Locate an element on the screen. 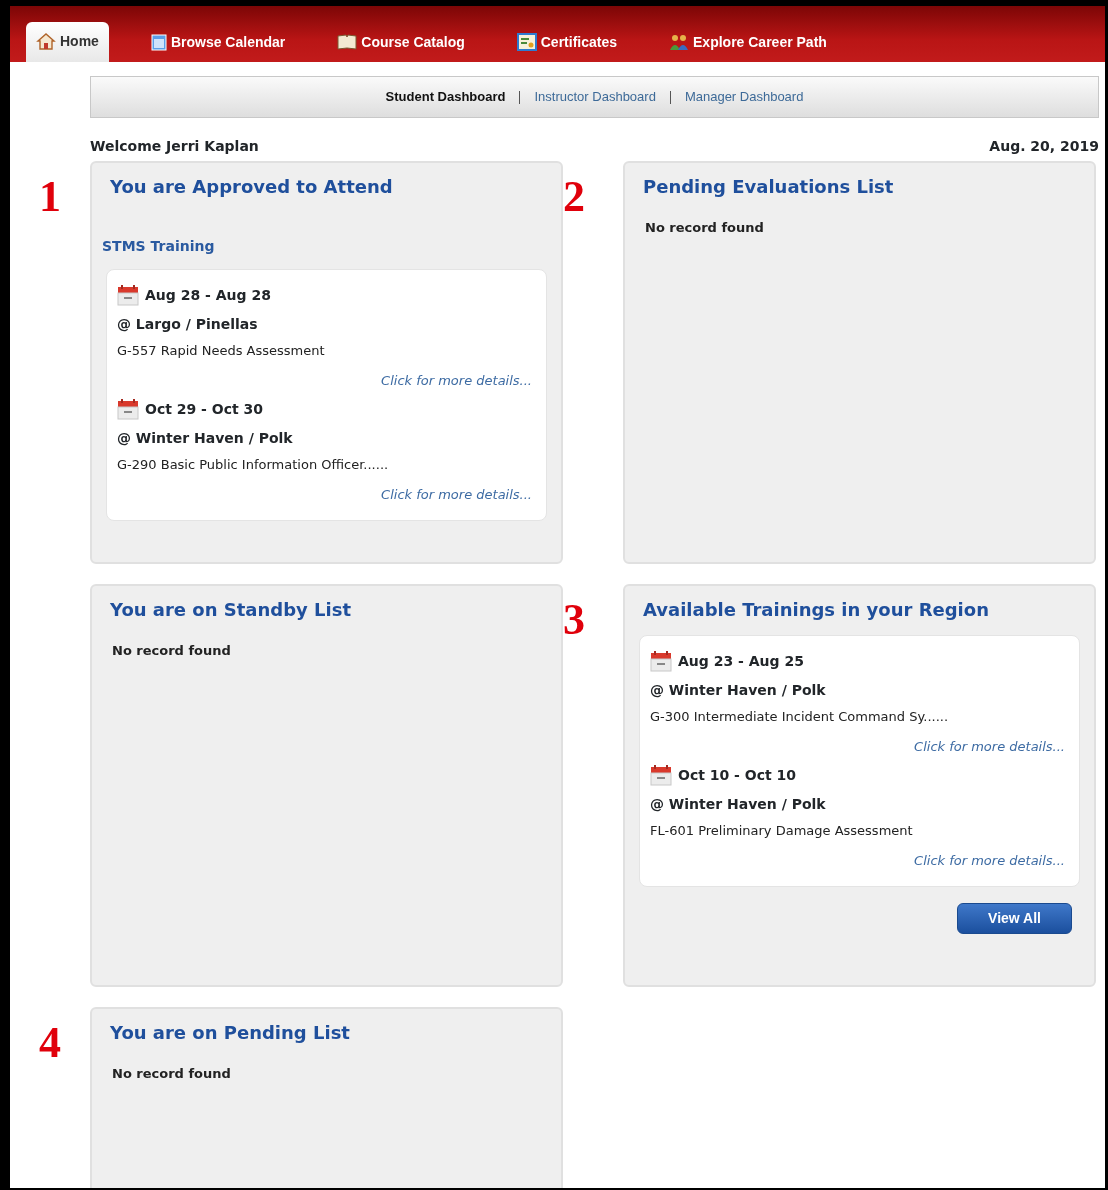  section-heading: STMS Training is located at coordinates (159, 246).